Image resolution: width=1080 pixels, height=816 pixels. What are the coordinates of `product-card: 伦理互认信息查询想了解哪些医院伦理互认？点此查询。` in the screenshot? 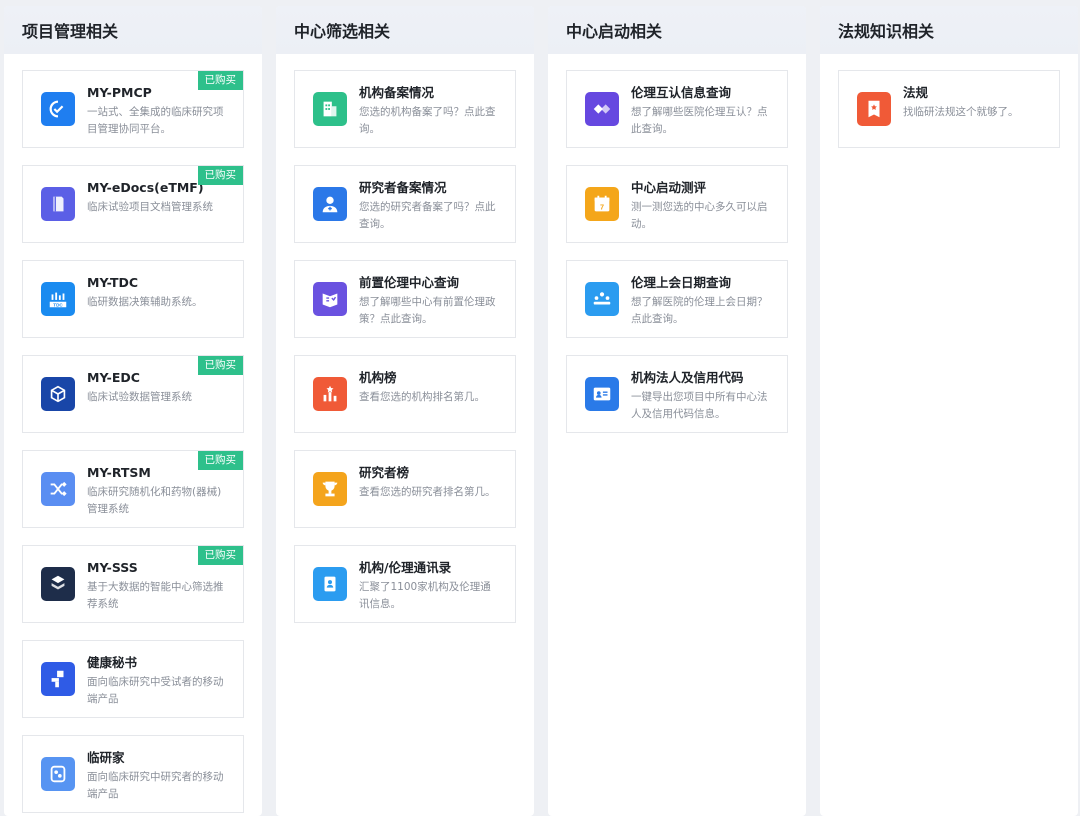 It's located at (677, 109).